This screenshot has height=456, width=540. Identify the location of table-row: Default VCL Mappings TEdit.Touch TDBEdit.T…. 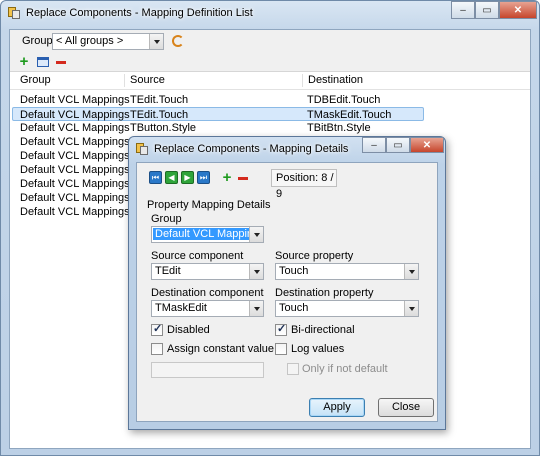
(270, 100).